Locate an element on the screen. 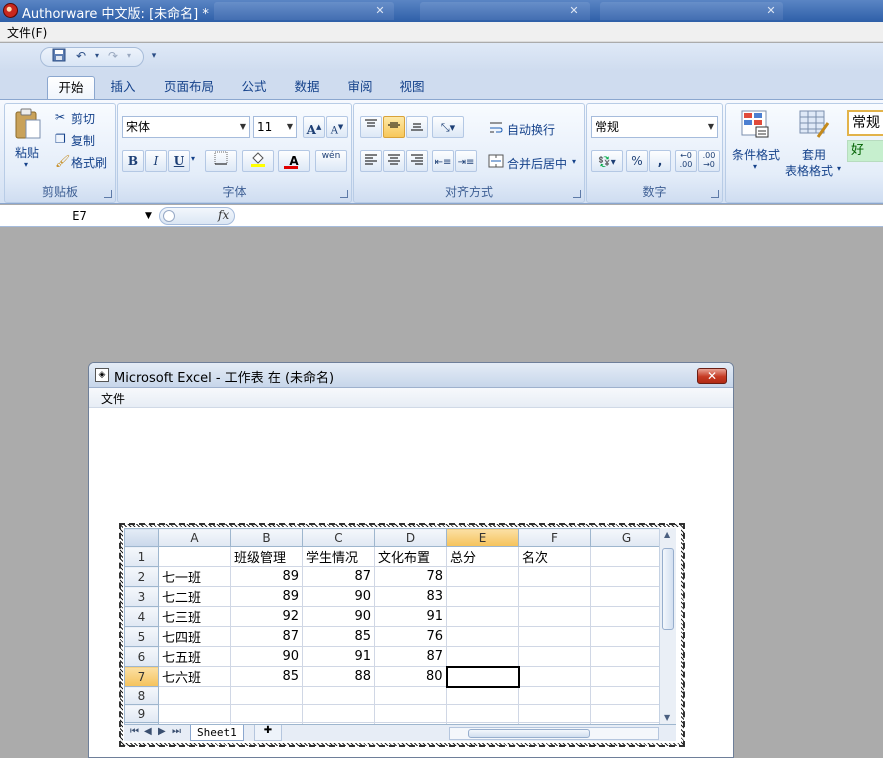  conditional-formatting-button: 条件格式 is located at coordinates (756, 154).